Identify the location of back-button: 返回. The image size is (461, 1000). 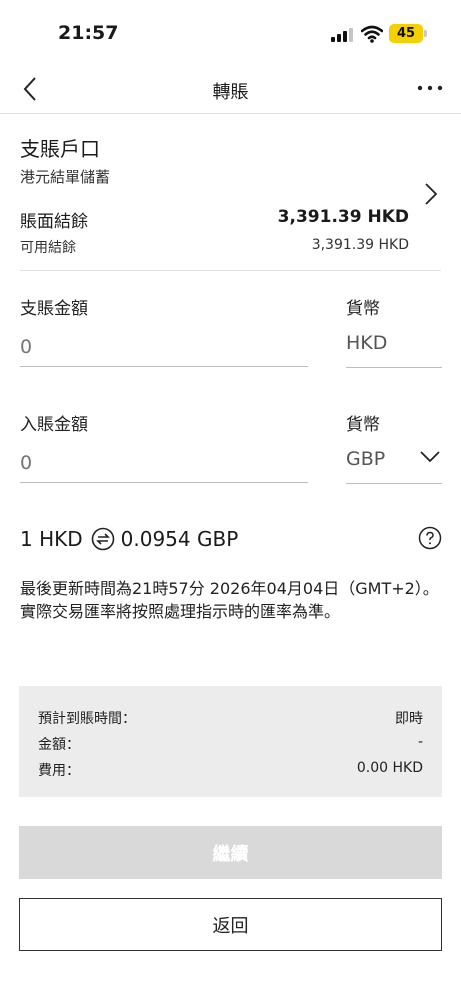
(230, 924).